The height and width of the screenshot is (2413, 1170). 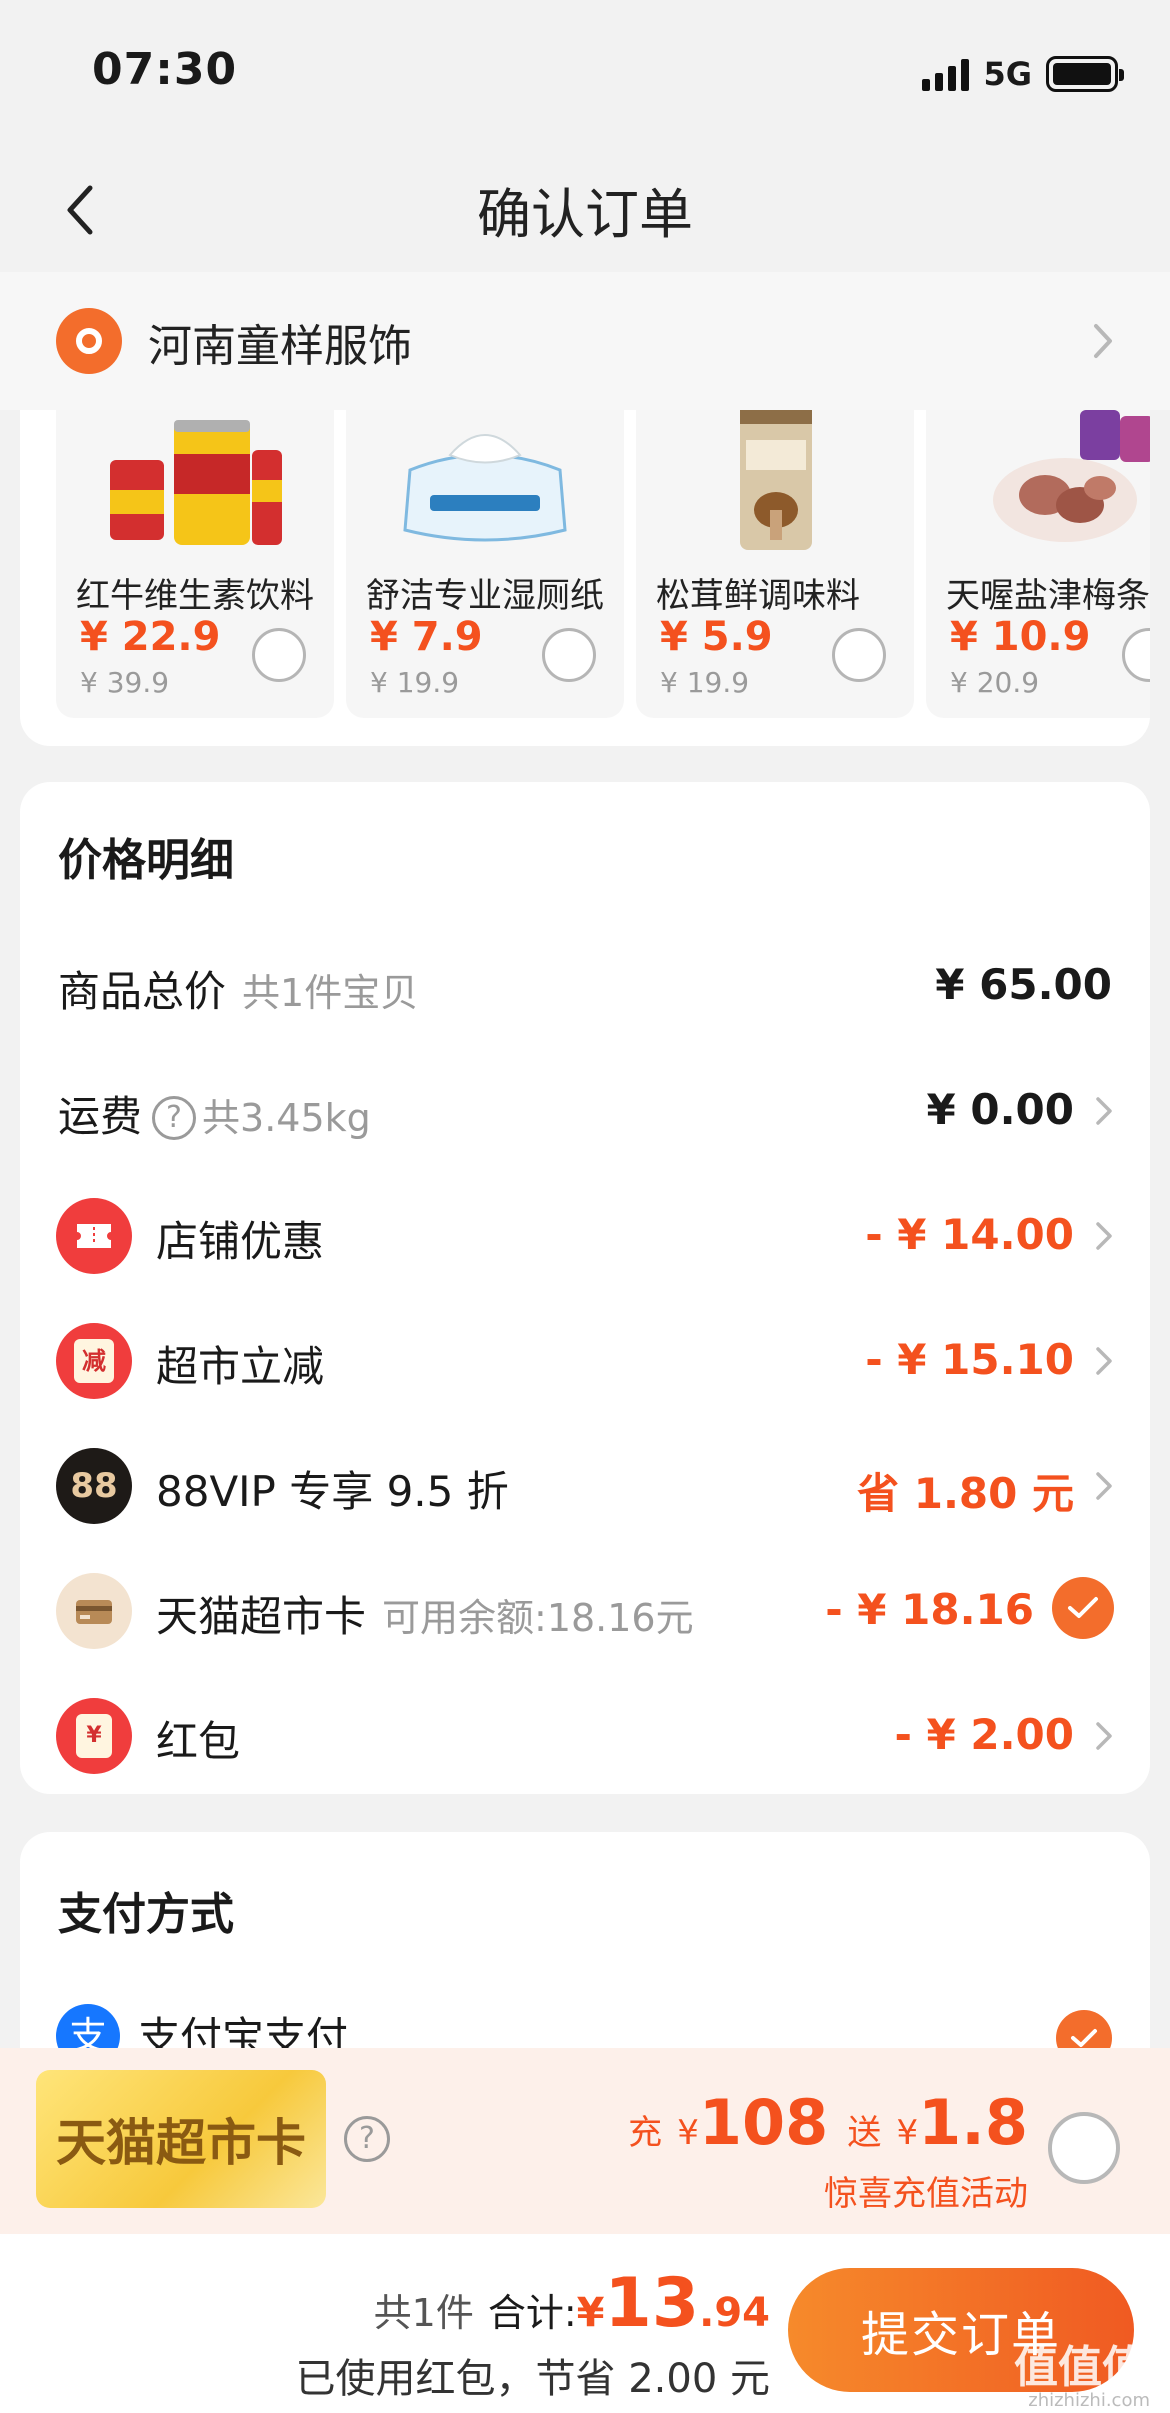 I want to click on product-price: ¥ 5.9, so click(x=716, y=637).